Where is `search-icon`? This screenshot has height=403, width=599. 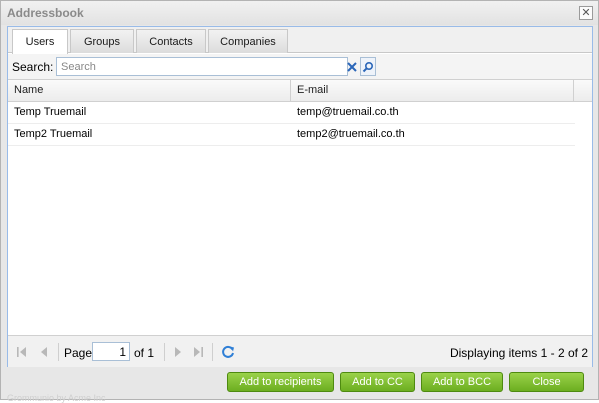 search-icon is located at coordinates (368, 66).